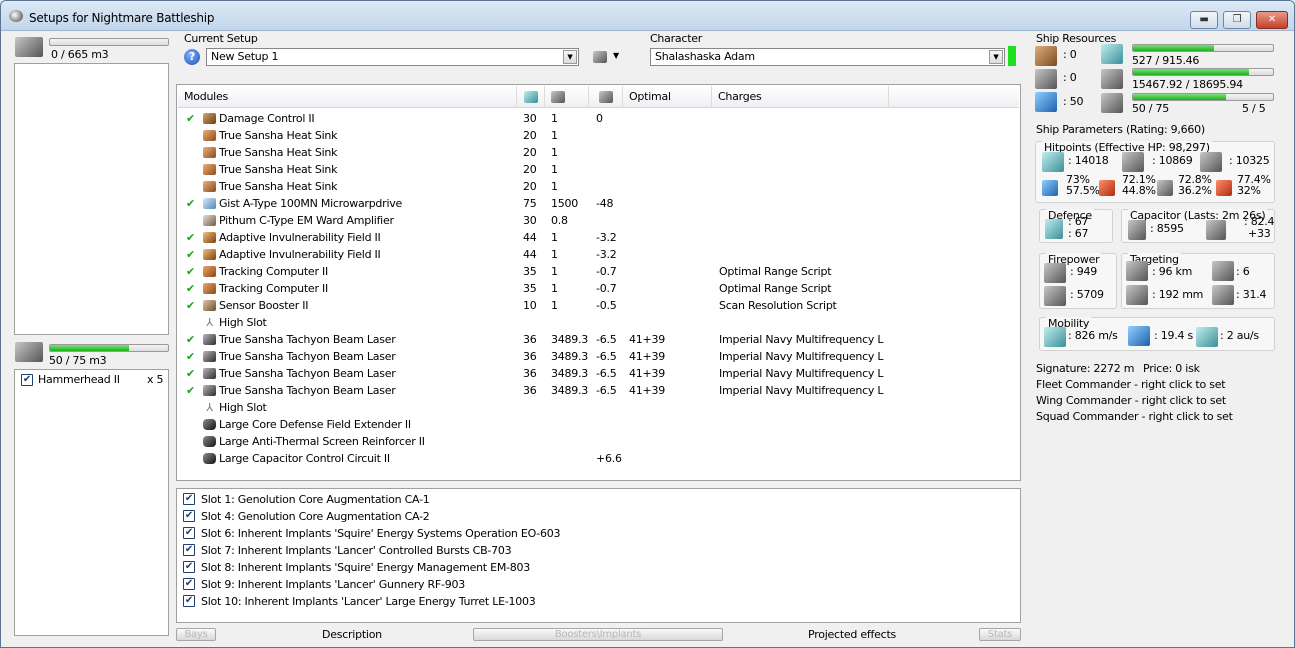 This screenshot has height=648, width=1295. I want to click on wing-commander: Wing Commander - right click to set, so click(1131, 400).